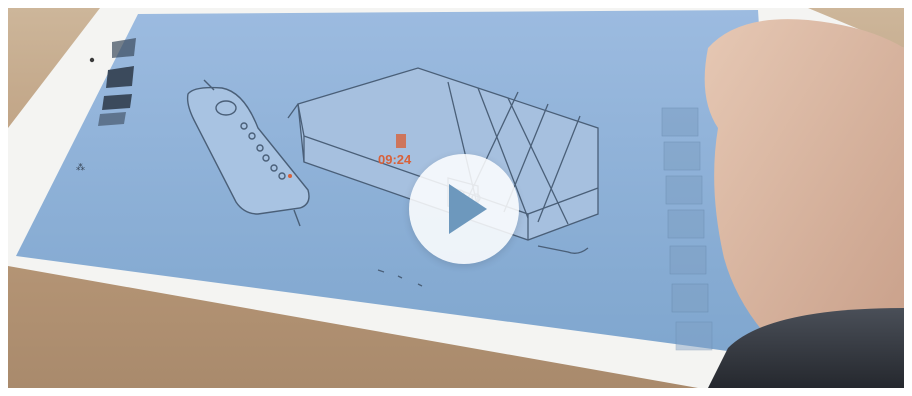 This screenshot has height=396, width=912. I want to click on play-icon, so click(468, 209).